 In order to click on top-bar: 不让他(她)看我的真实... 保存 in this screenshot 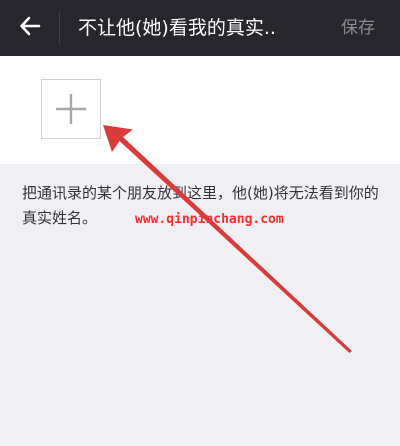, I will do `click(200, 28)`.